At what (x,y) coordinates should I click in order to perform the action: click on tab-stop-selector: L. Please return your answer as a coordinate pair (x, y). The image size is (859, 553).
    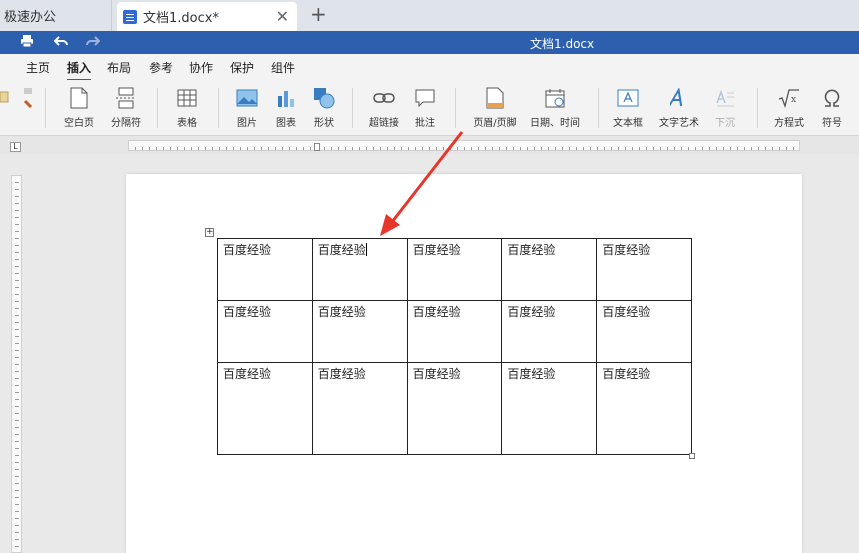
    Looking at the image, I should click on (15, 147).